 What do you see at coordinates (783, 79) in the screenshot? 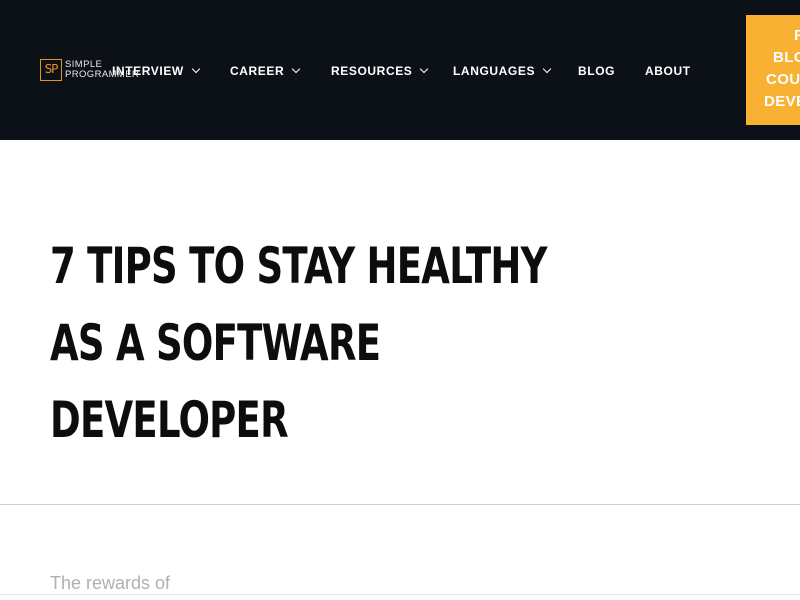
I see `cta-line: COU` at bounding box center [783, 79].